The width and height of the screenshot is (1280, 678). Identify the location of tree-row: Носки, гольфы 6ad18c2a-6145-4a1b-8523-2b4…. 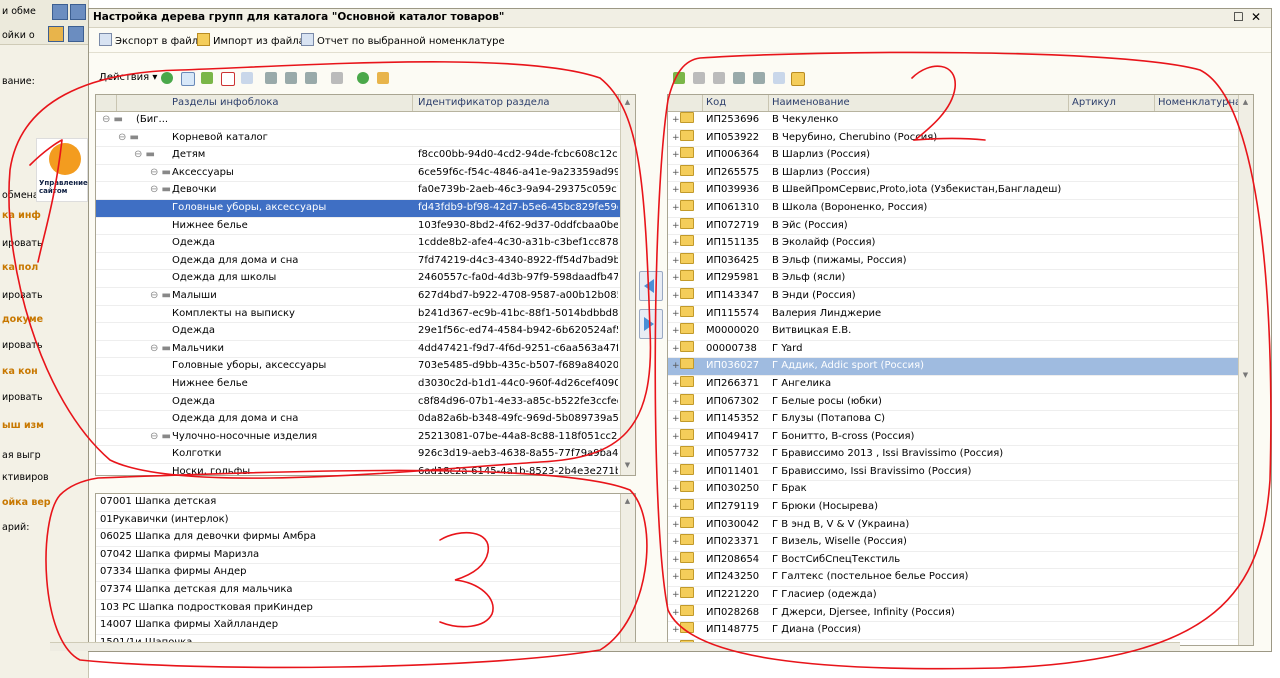
(365, 469).